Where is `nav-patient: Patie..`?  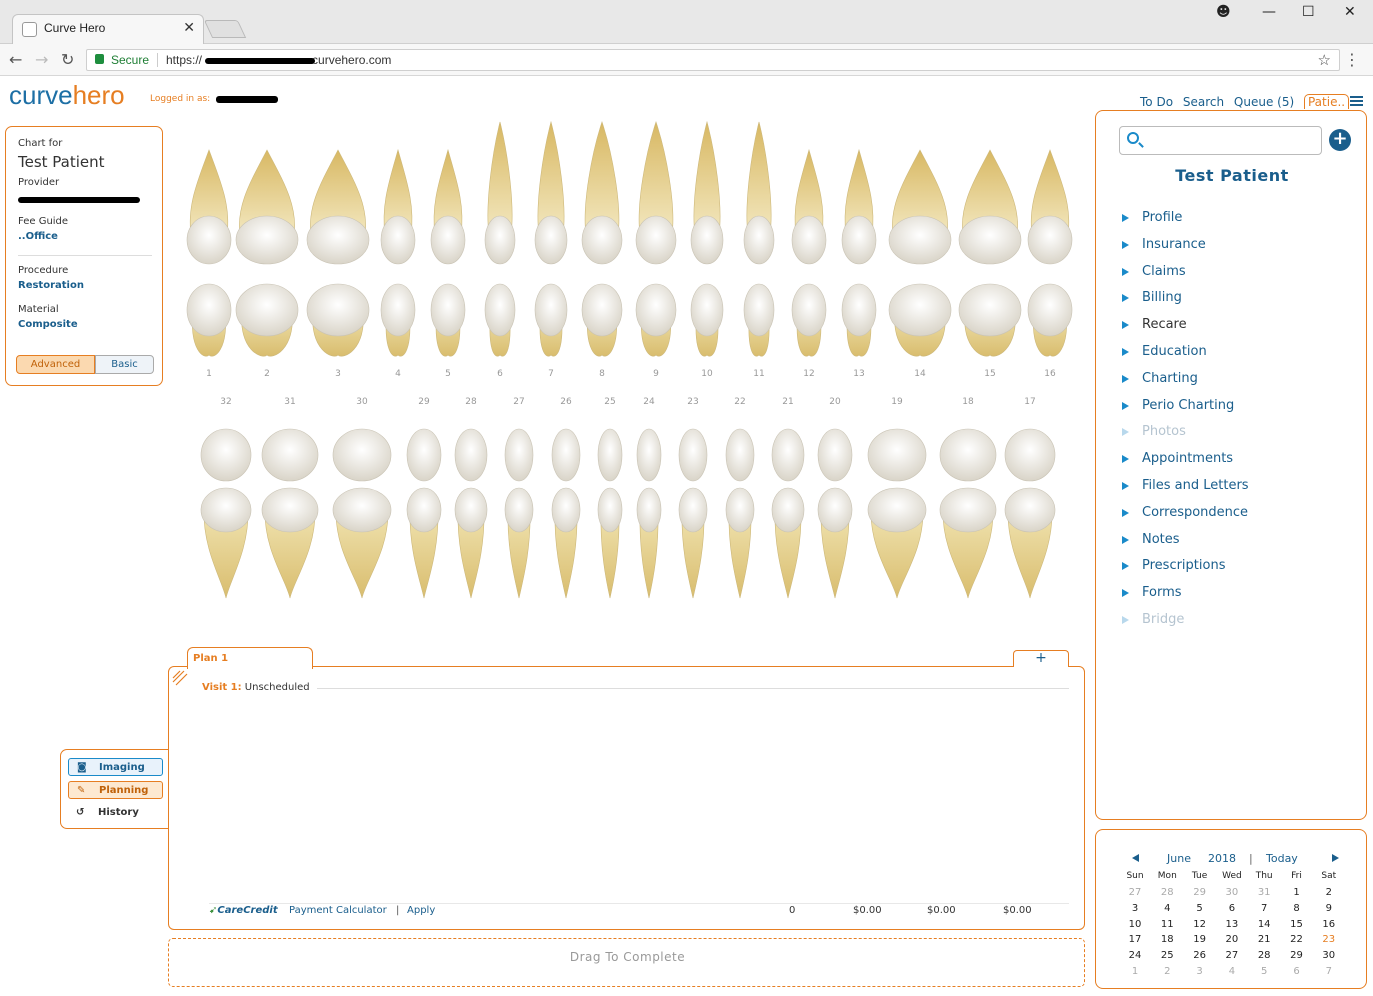
nav-patient: Patie.. is located at coordinates (1326, 101).